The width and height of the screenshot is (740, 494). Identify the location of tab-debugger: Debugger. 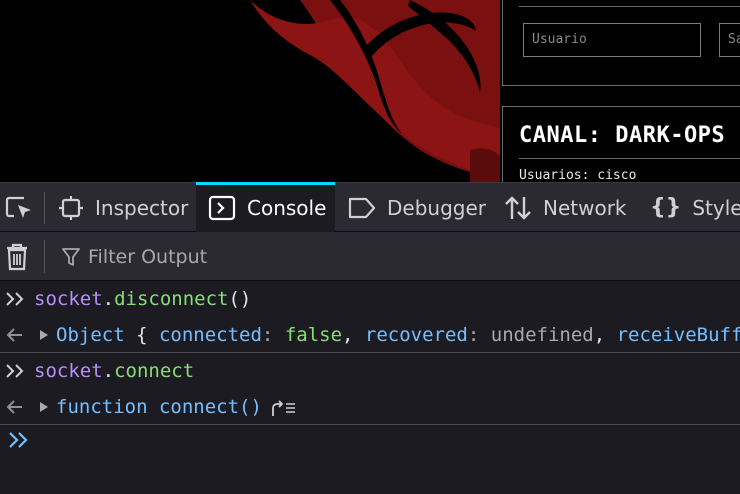
(418, 207).